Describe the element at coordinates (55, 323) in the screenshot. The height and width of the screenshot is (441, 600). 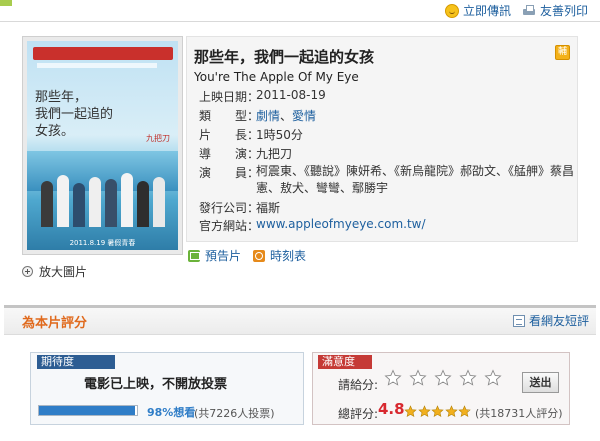
I see `rating-section-title: 為本片評分` at that location.